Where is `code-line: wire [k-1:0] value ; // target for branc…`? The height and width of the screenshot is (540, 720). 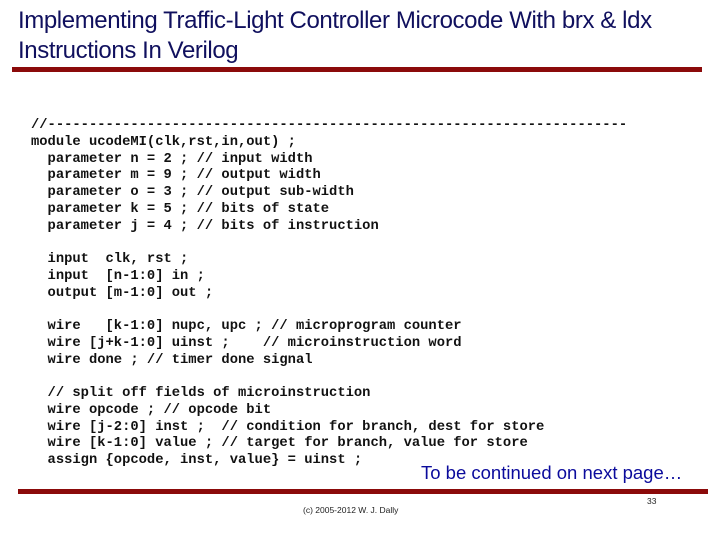 code-line: wire [k-1:0] value ; // target for branc… is located at coordinates (279, 444).